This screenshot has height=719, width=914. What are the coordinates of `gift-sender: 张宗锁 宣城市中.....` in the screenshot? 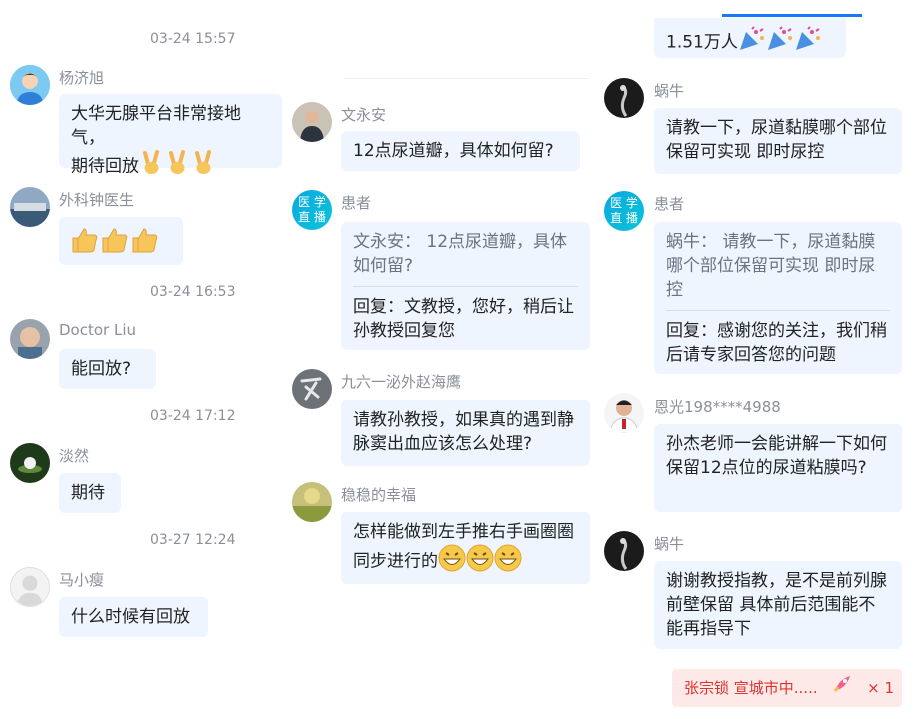 It's located at (751, 688).